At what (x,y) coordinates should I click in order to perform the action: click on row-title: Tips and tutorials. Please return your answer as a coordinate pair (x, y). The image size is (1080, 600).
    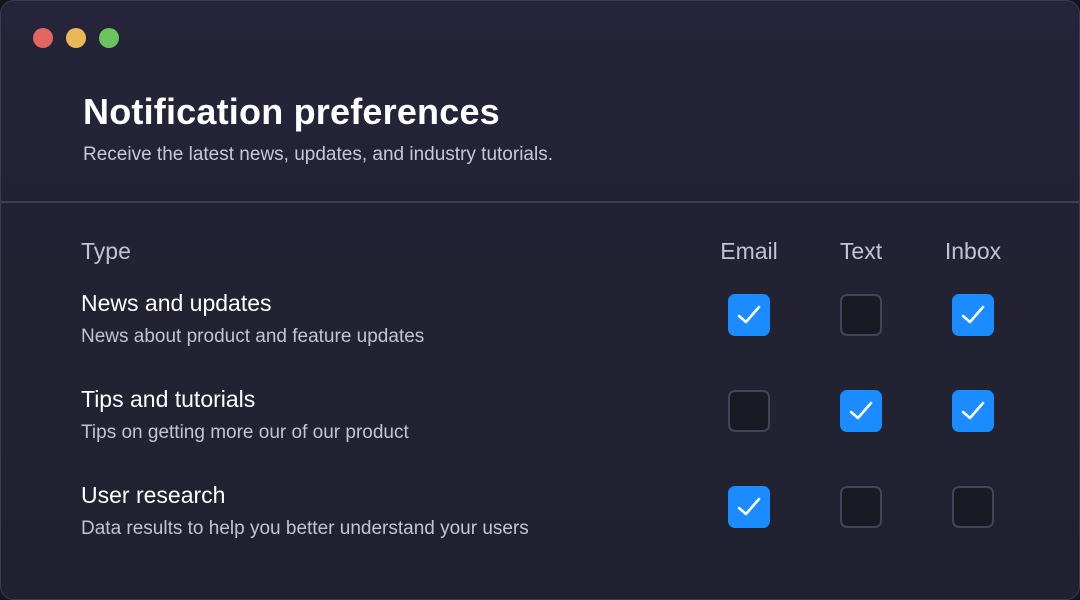
    Looking at the image, I should click on (168, 399).